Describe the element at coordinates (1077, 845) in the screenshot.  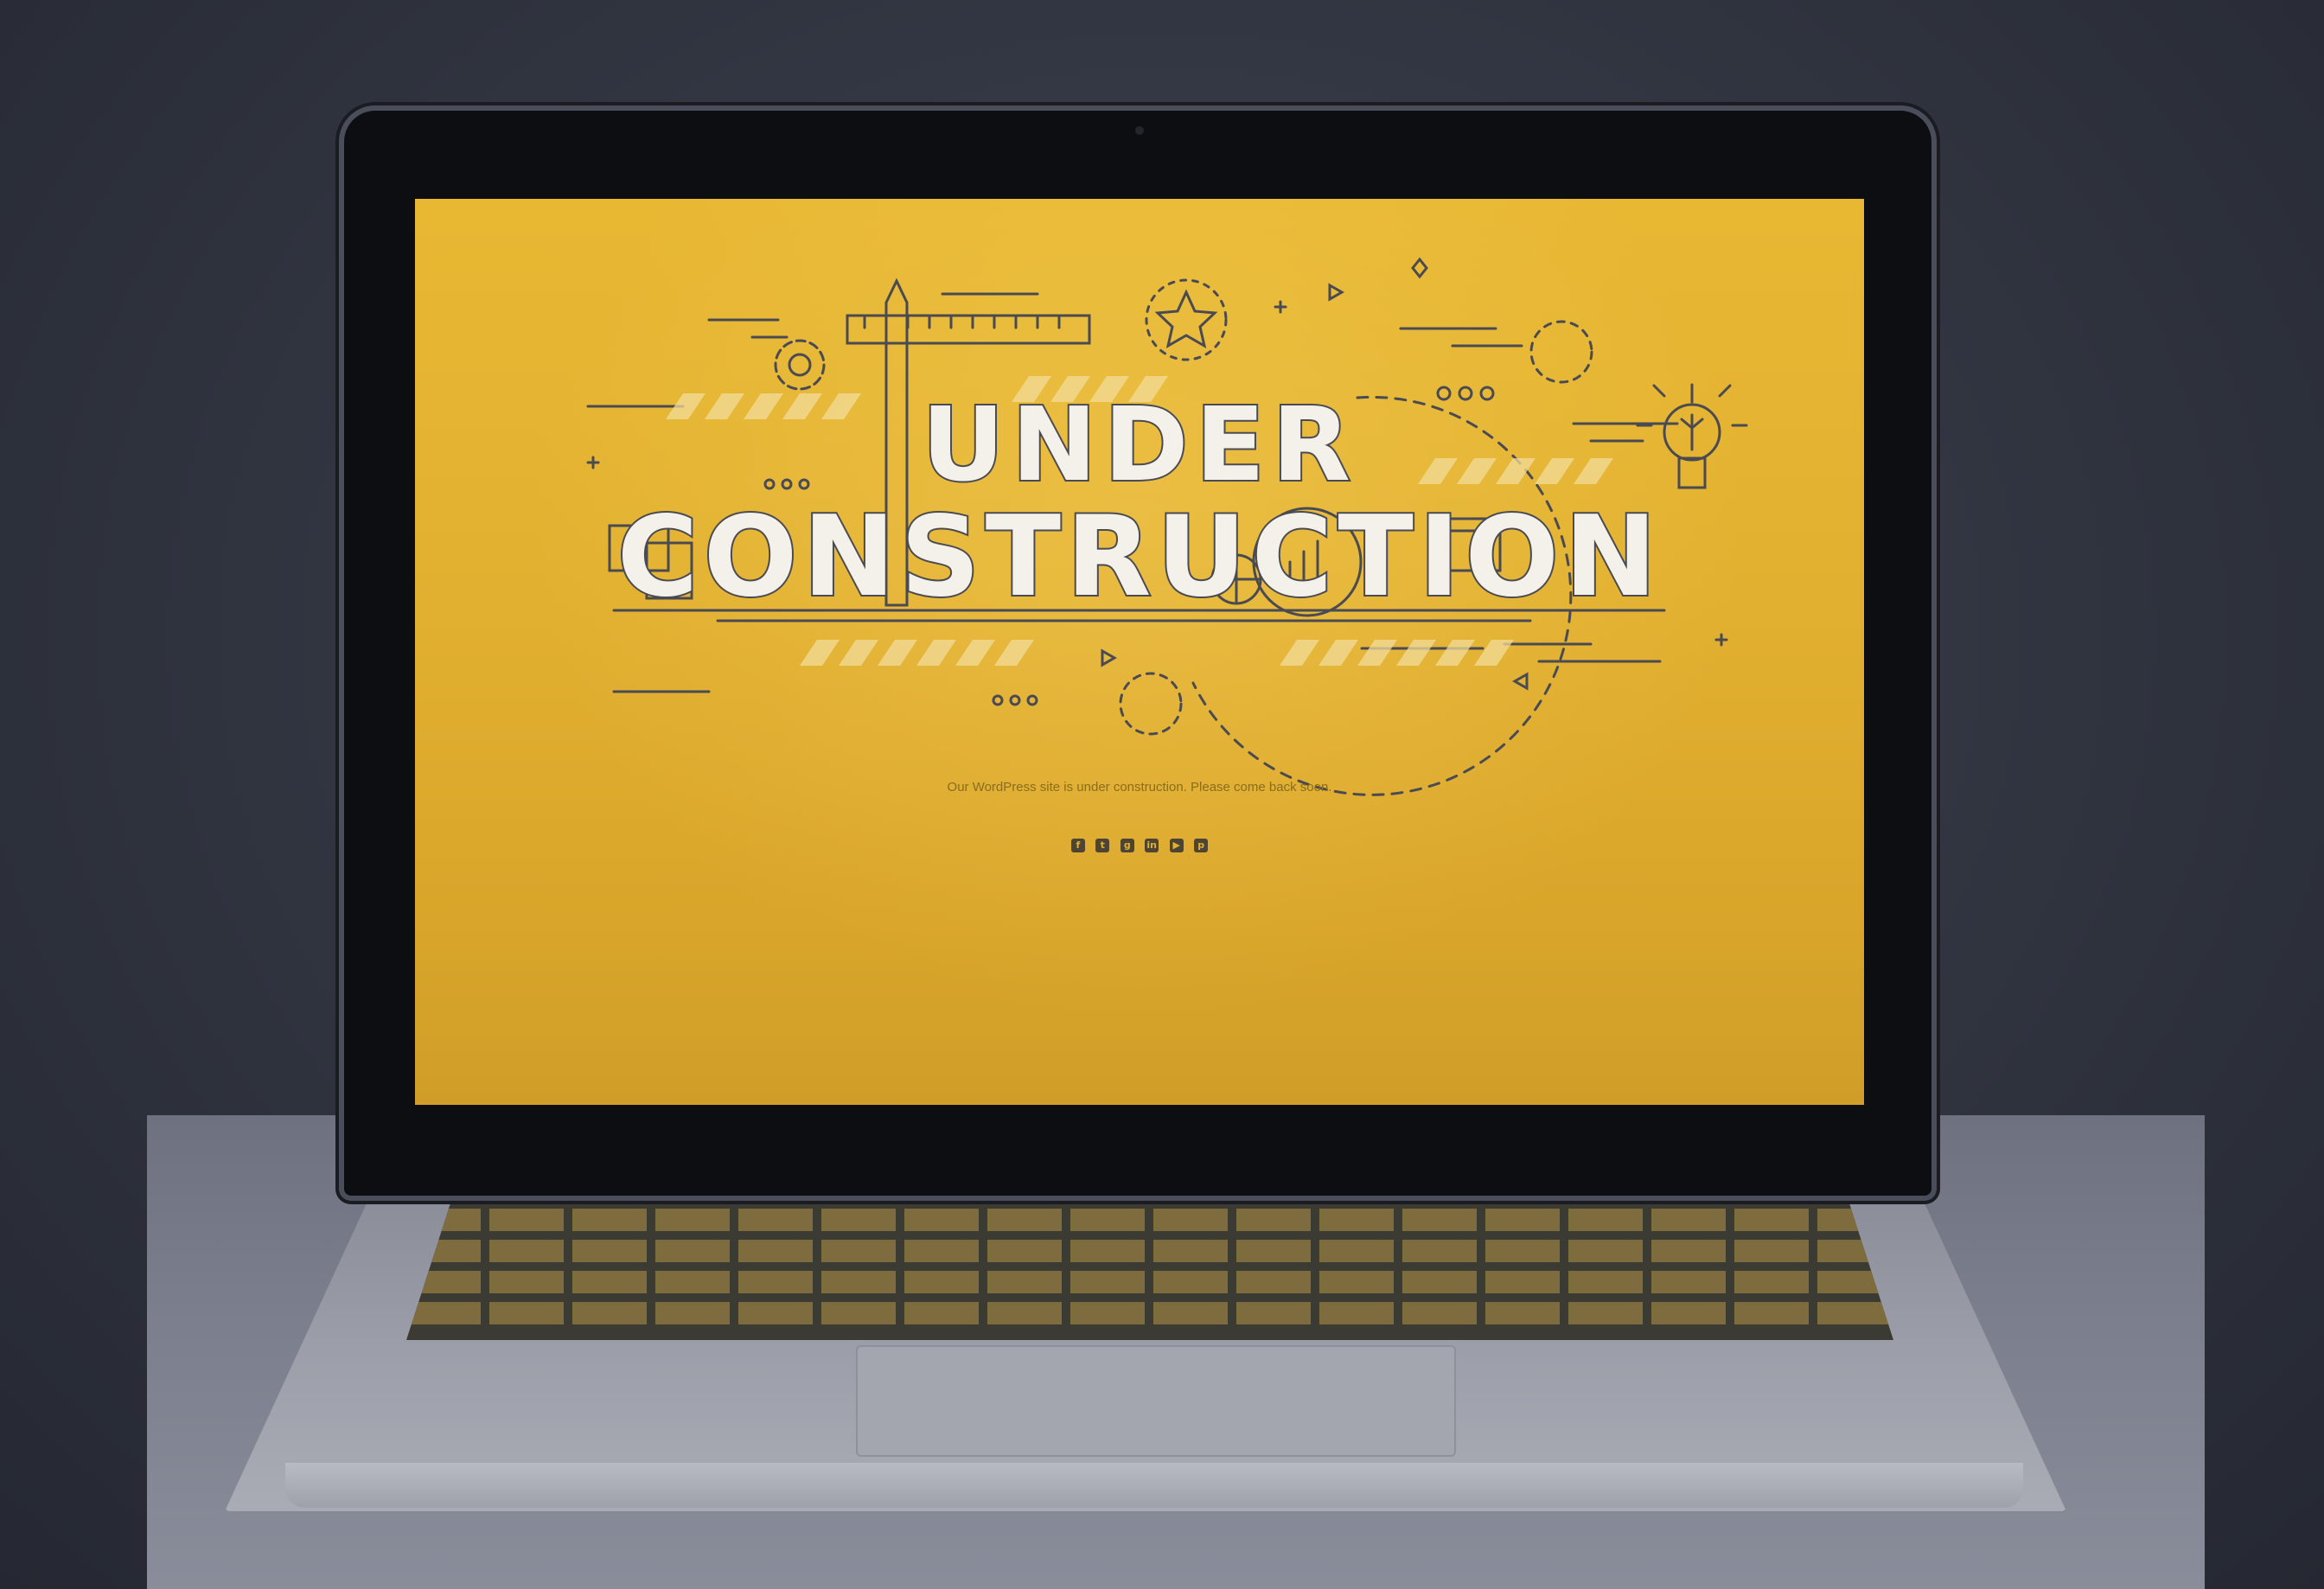
I see `facebook-icon: f` at that location.